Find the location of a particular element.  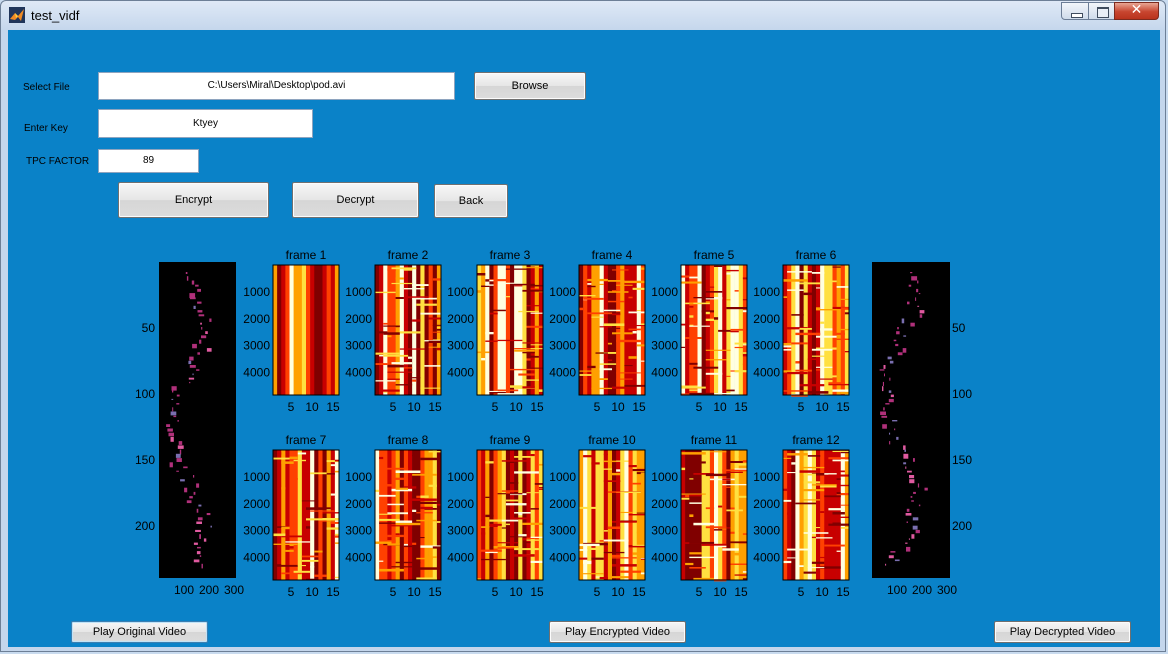

x-tick-label: 5 is located at coordinates (291, 407).